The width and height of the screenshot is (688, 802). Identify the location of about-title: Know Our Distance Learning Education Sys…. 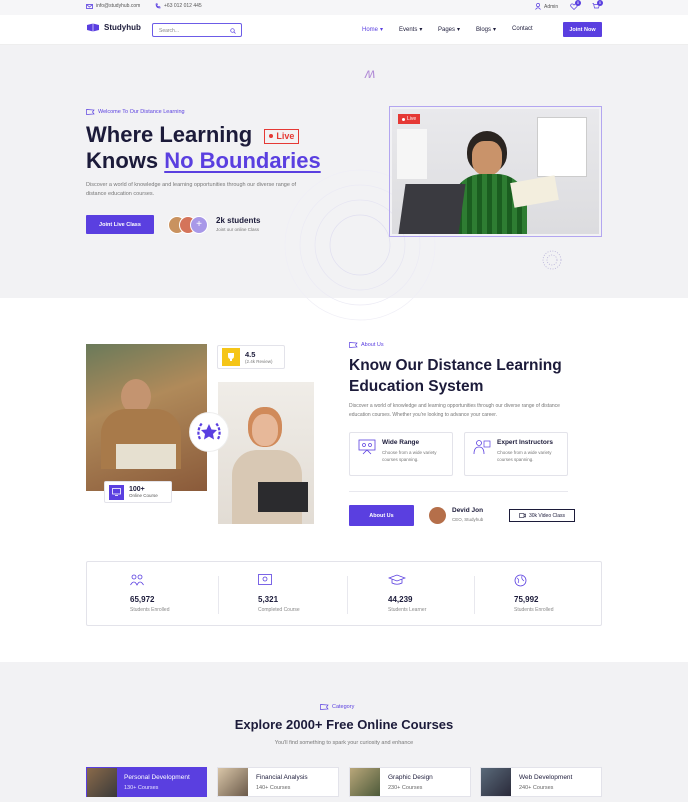
(455, 376).